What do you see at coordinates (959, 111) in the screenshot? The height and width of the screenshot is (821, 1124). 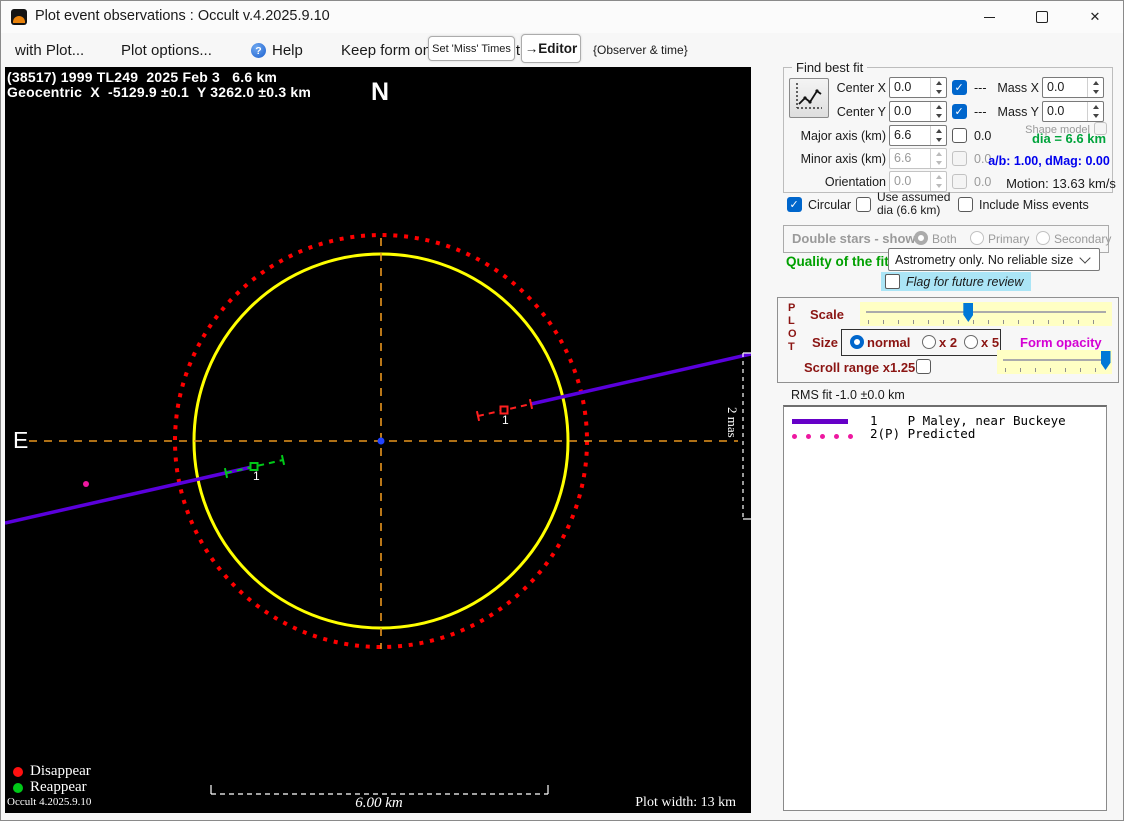 I see `center-y-checkbox` at bounding box center [959, 111].